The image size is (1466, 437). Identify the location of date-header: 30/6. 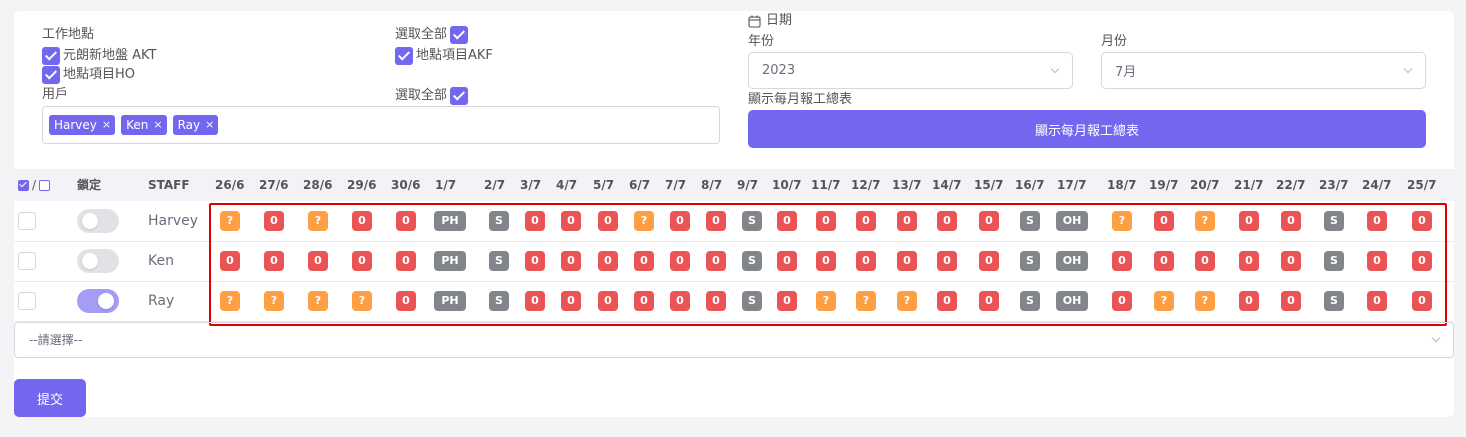
(406, 185).